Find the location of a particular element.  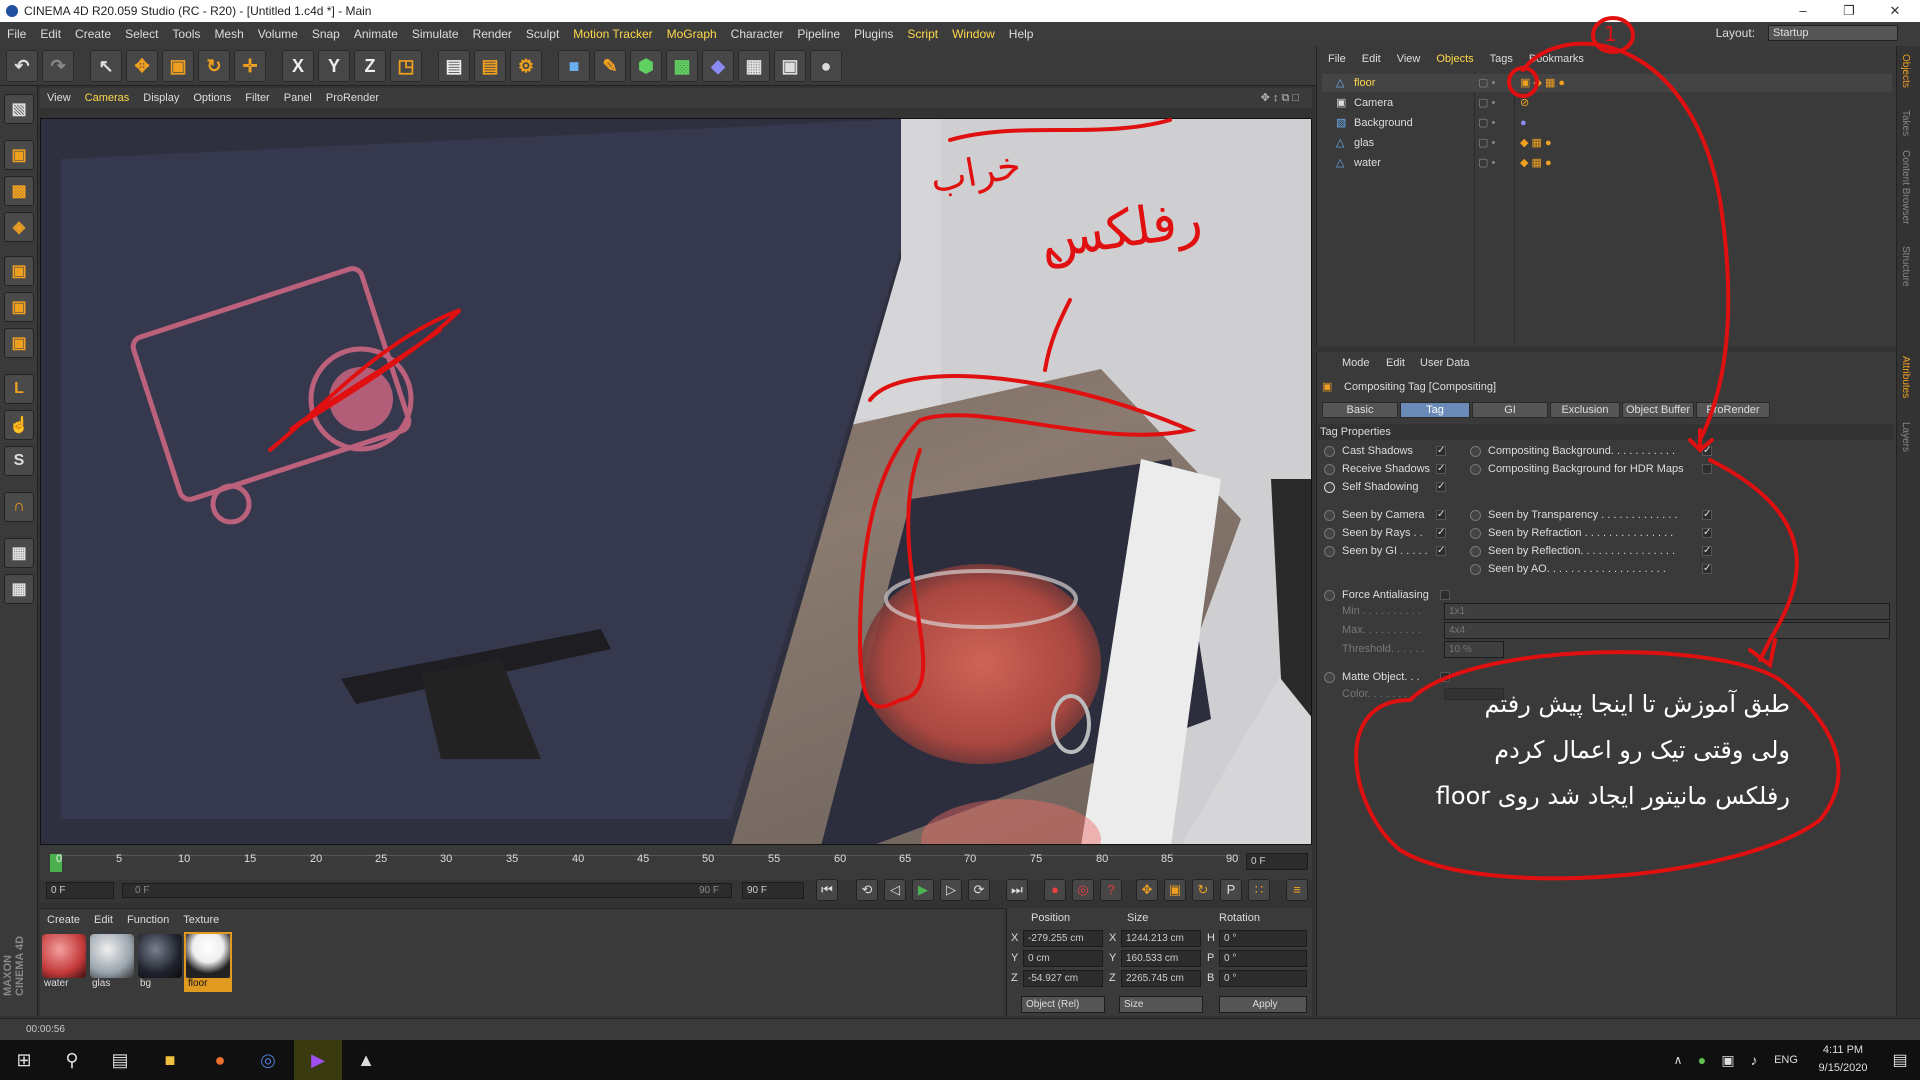

tab-basic: Basic is located at coordinates (1360, 410).